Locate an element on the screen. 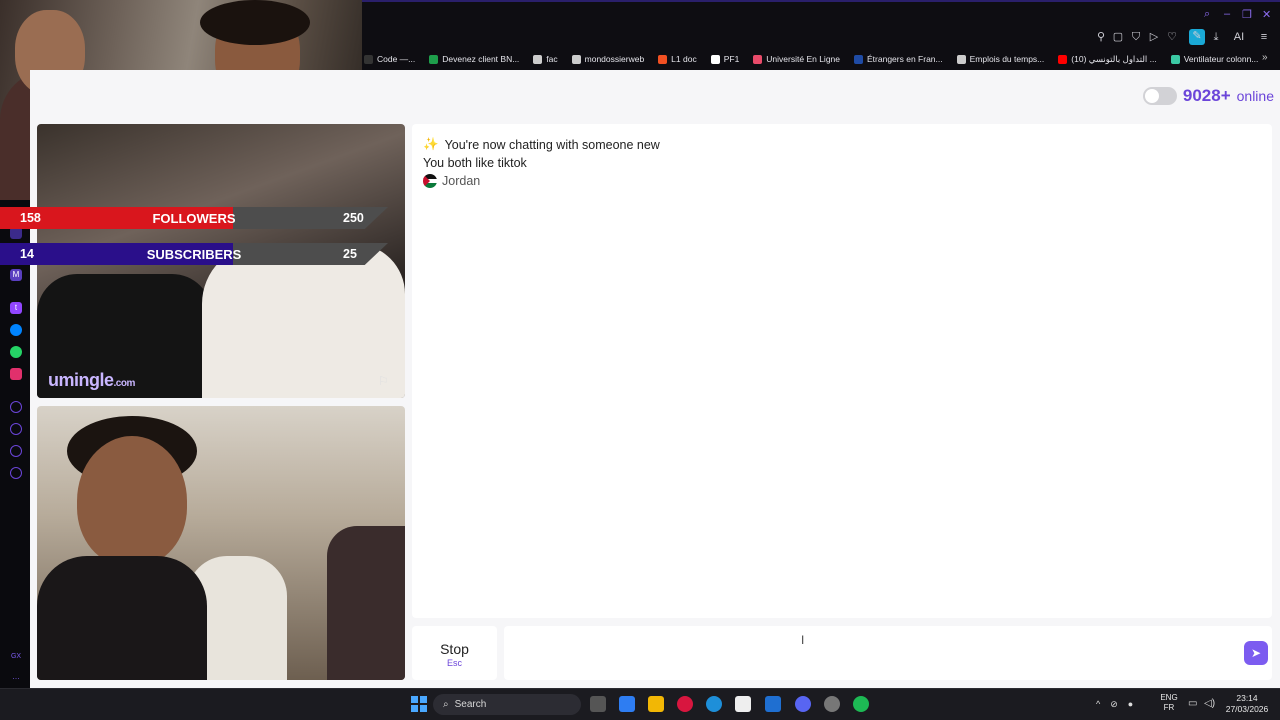 This screenshot has width=1280, height=720. taskbar-clock: 23:14 27/03/2026 is located at coordinates (1247, 704).